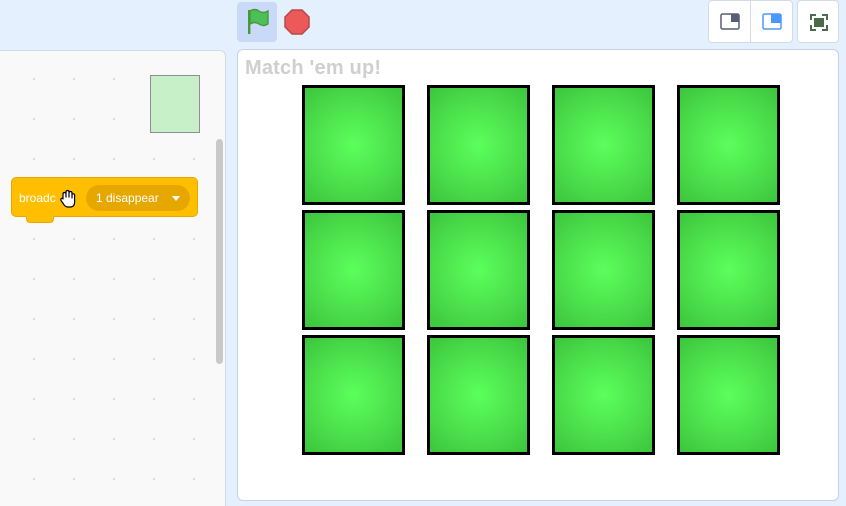  What do you see at coordinates (40, 219) in the screenshot?
I see `block-bottom-notch` at bounding box center [40, 219].